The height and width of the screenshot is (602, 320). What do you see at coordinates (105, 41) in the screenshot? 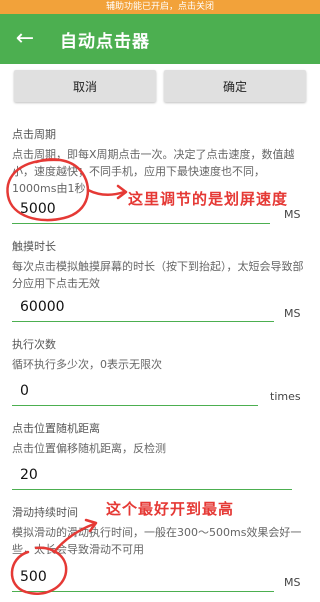
I see `page-title: 自动点击器` at bounding box center [105, 41].